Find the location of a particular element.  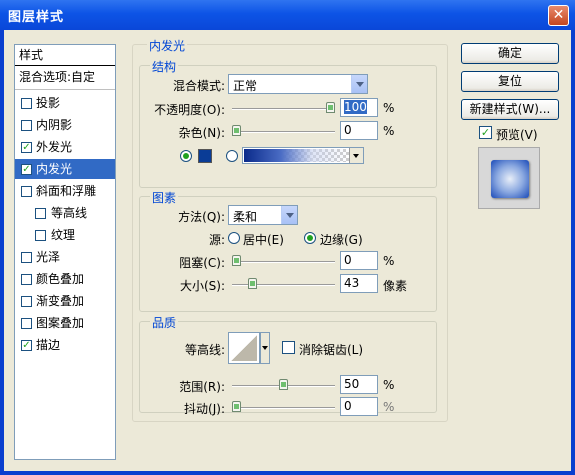

style-list-item: ✓ 描边 is located at coordinates (65, 345).